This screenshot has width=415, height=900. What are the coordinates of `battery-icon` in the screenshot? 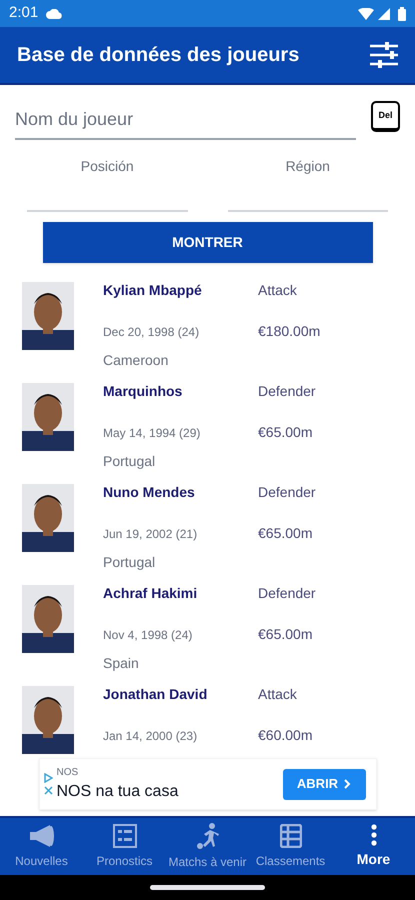 It's located at (402, 13).